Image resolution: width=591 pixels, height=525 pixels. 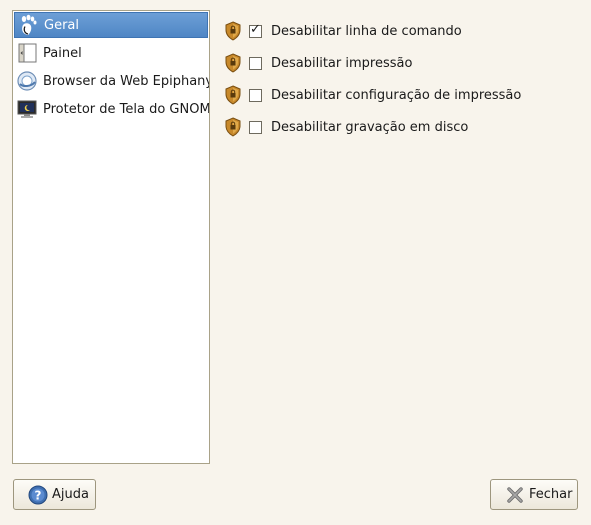 I want to click on close-icon, so click(x=515, y=495).